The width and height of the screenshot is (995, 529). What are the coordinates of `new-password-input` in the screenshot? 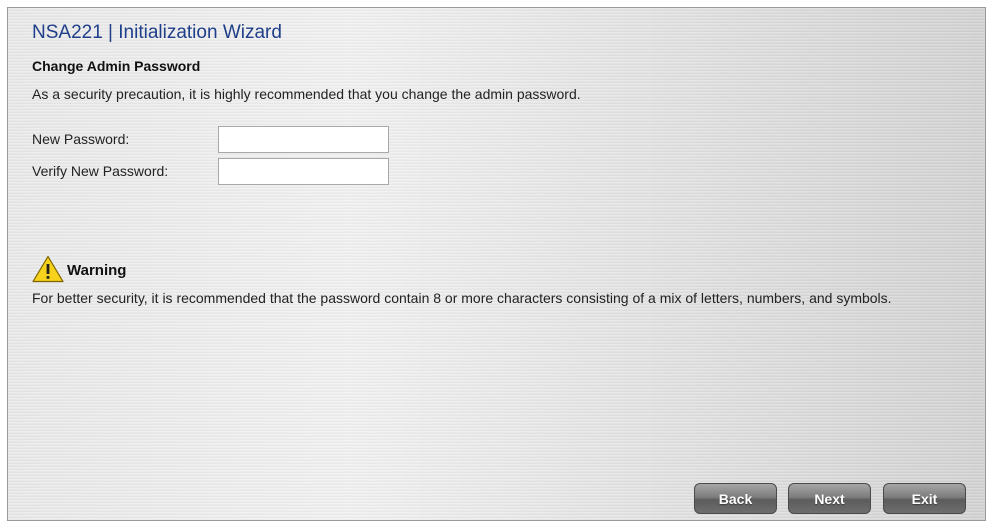 It's located at (303, 139).